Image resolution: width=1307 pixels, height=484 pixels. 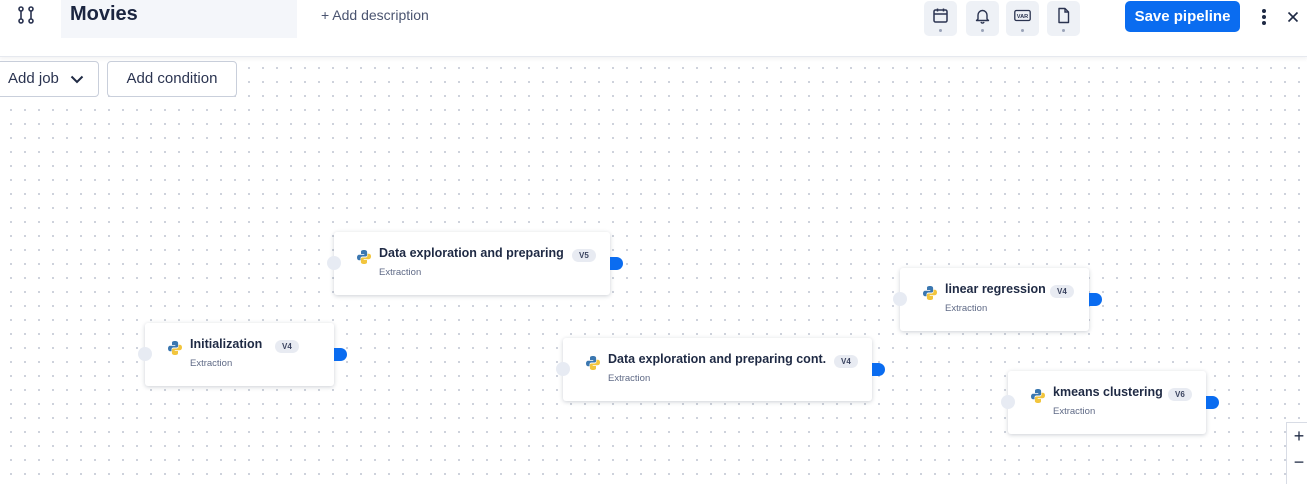 What do you see at coordinates (471, 253) in the screenshot?
I see `job-name: Data exploration and preparing` at bounding box center [471, 253].